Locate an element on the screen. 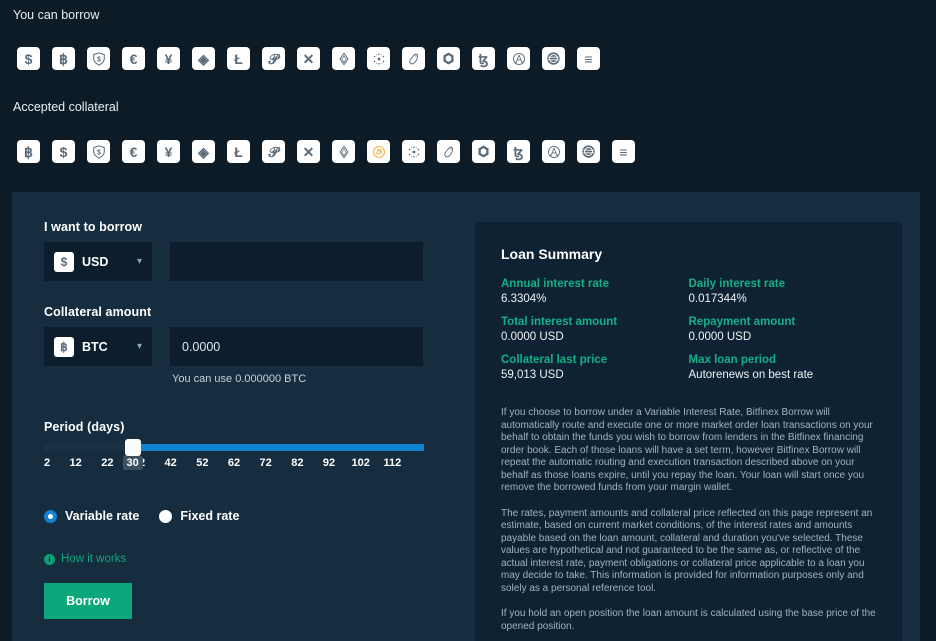 This screenshot has height=641, width=936. jpy-icon: ¥ is located at coordinates (168, 58).